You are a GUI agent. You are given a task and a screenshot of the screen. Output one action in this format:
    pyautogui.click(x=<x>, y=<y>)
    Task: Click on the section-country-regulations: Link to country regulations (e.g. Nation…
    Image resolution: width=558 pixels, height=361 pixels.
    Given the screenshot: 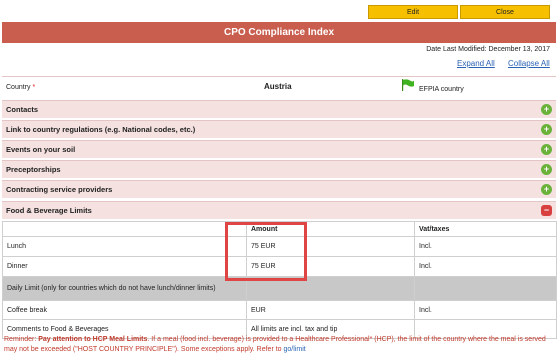 What is the action you would take?
    pyautogui.click(x=279, y=129)
    